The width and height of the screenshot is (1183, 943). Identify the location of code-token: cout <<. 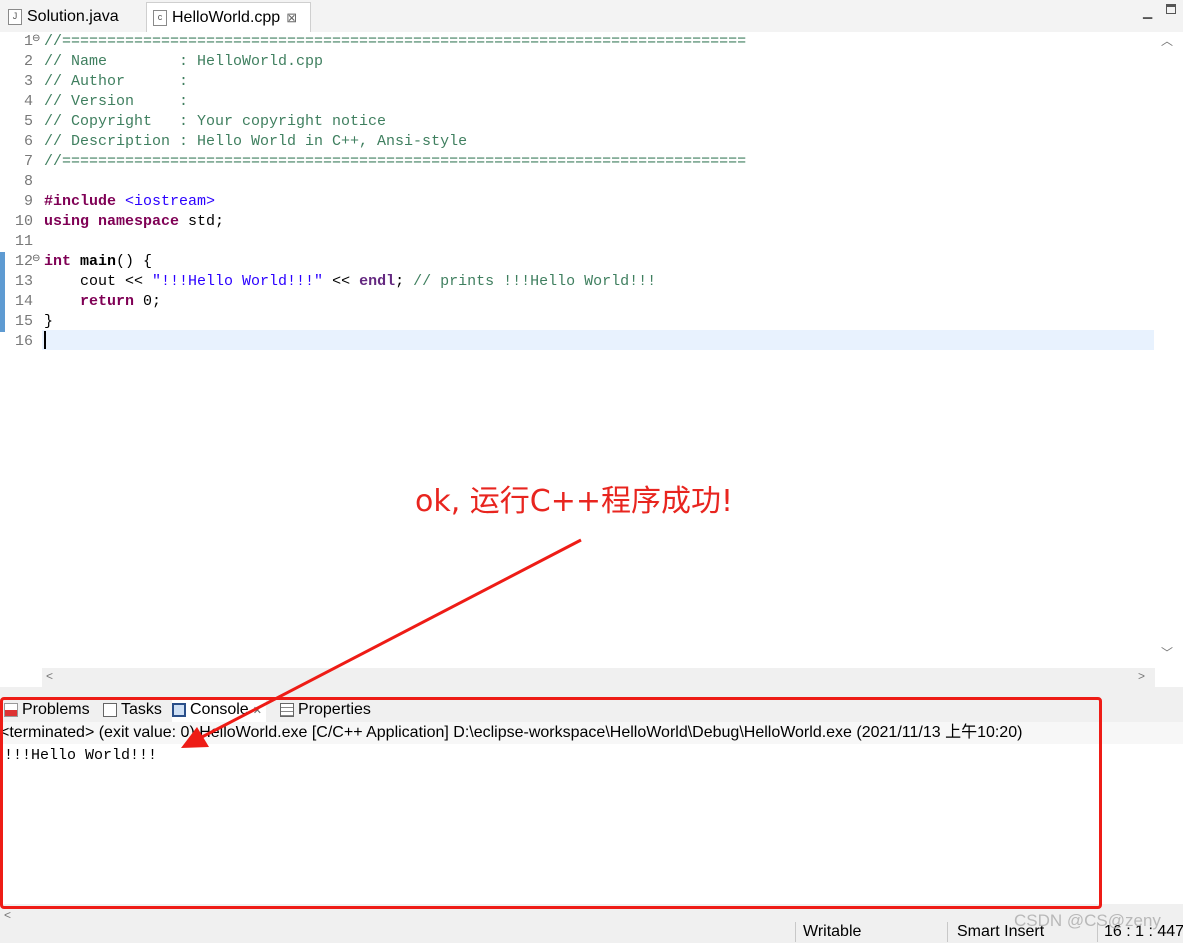
(98, 281).